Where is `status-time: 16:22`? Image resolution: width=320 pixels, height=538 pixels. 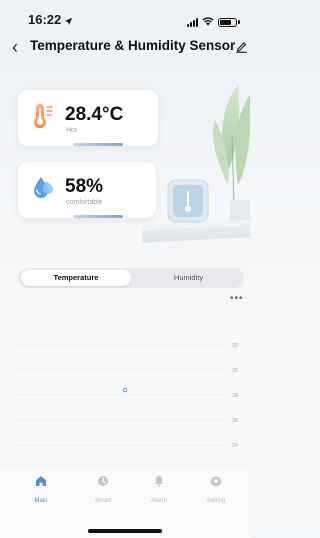
status-time: 16:22 is located at coordinates (45, 19).